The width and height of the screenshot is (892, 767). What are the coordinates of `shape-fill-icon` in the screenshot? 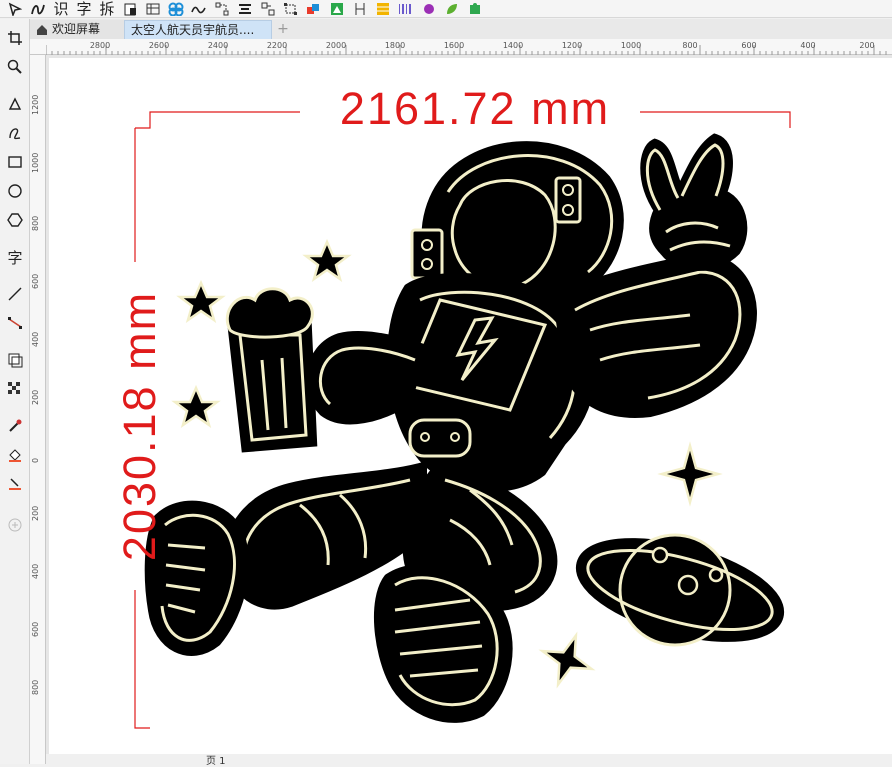 It's located at (337, 9).